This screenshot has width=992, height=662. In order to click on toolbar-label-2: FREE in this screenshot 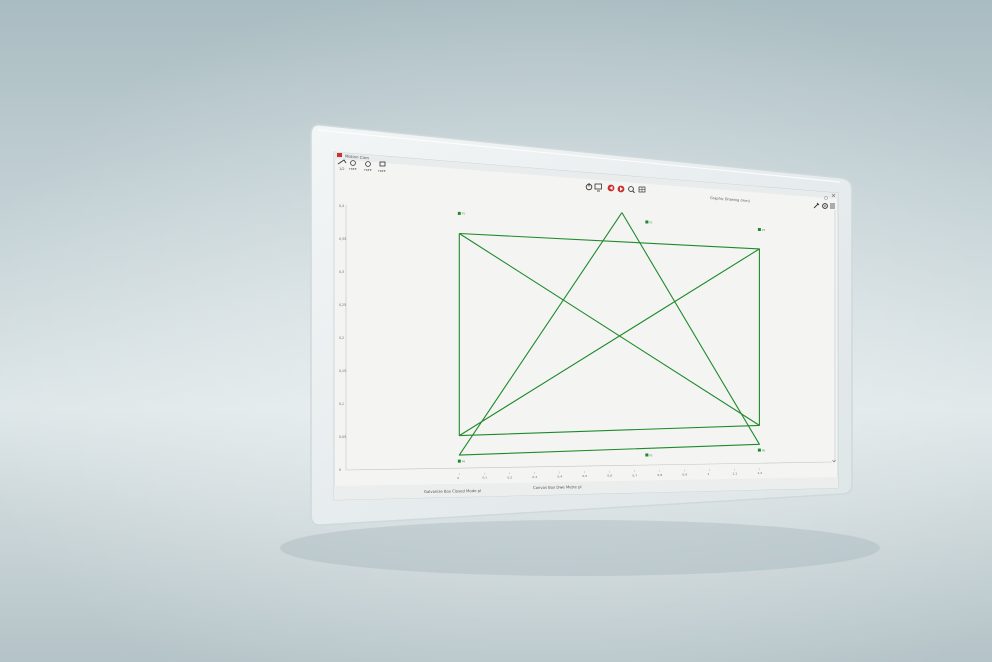, I will do `click(353, 169)`.